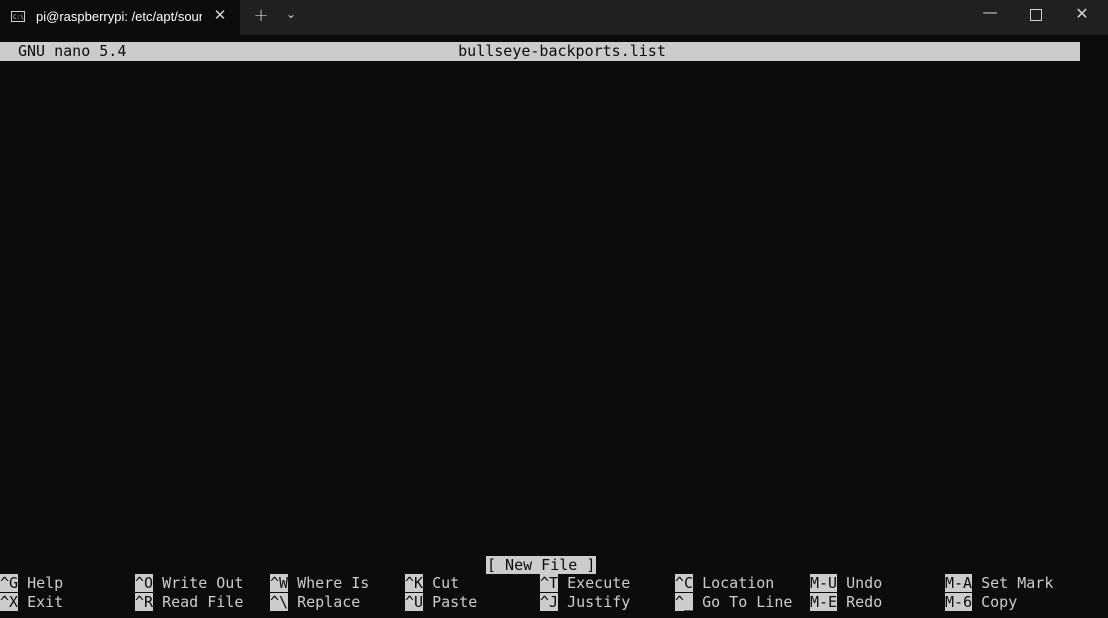 The width and height of the screenshot is (1108, 618). What do you see at coordinates (18, 16) in the screenshot?
I see `terminal-icon: C:\` at bounding box center [18, 16].